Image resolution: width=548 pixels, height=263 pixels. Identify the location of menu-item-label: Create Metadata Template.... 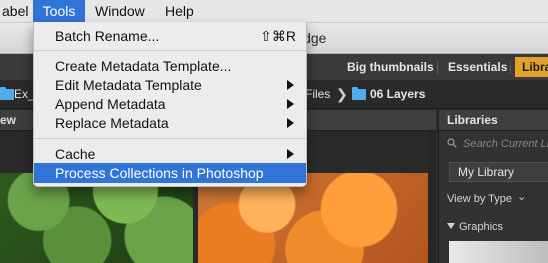
(143, 66).